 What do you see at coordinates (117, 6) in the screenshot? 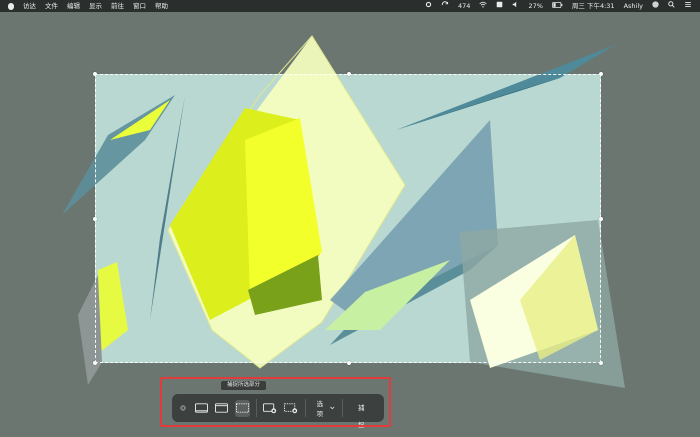
I see `menu-go: 前往` at bounding box center [117, 6].